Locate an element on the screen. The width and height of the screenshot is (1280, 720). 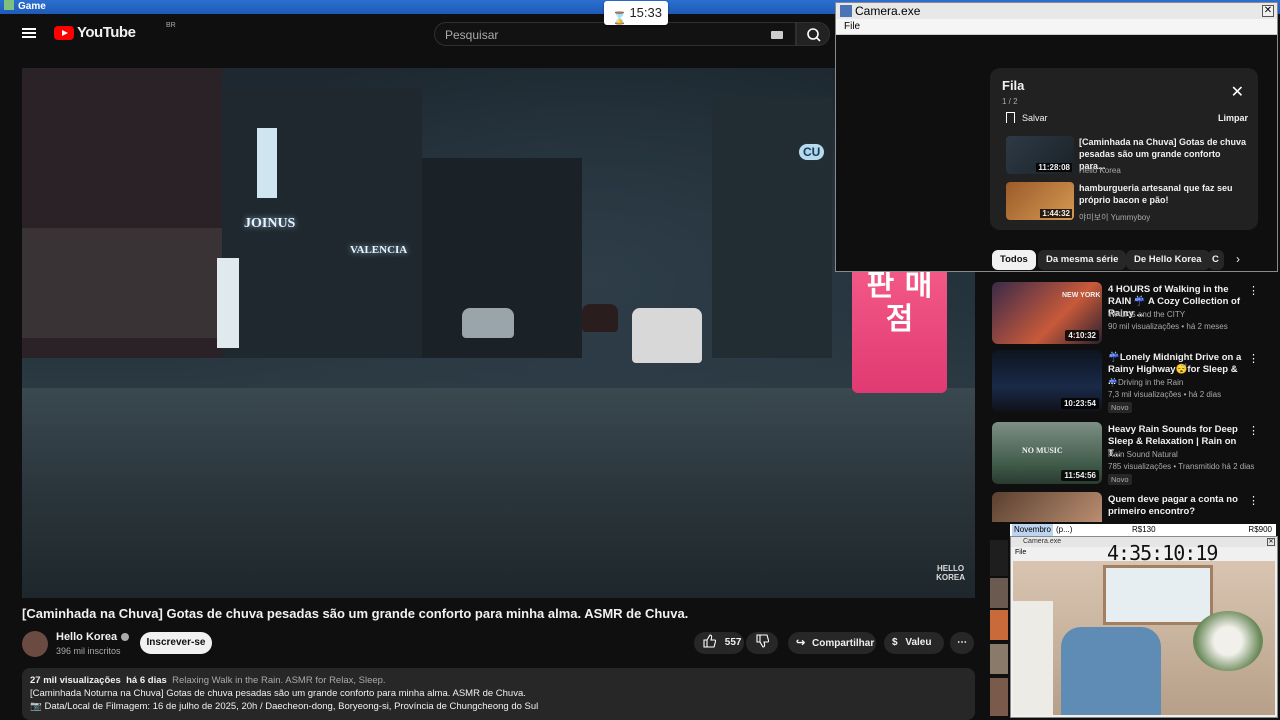
chip-same-series: Da mesma série is located at coordinates (1082, 260).